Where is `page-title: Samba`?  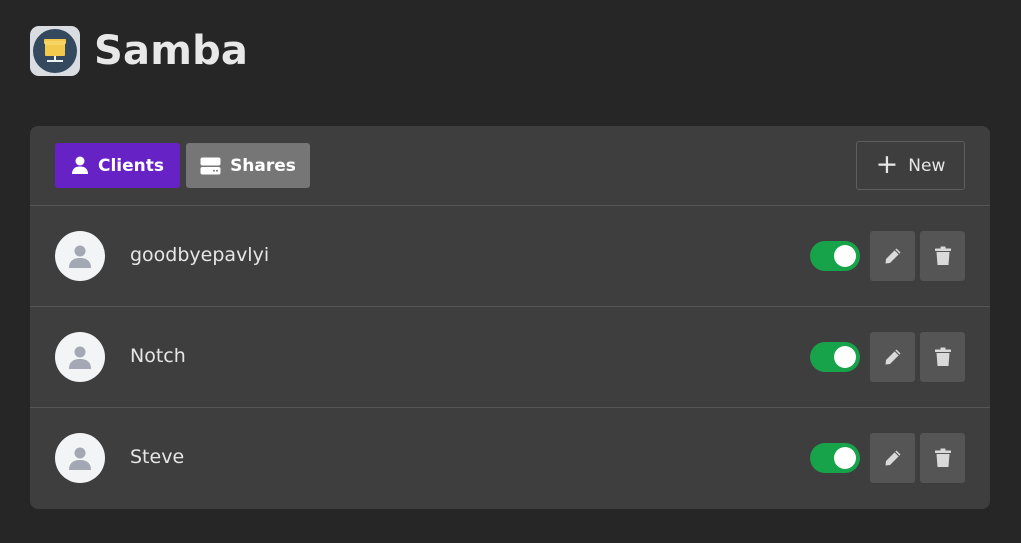
page-title: Samba is located at coordinates (171, 51).